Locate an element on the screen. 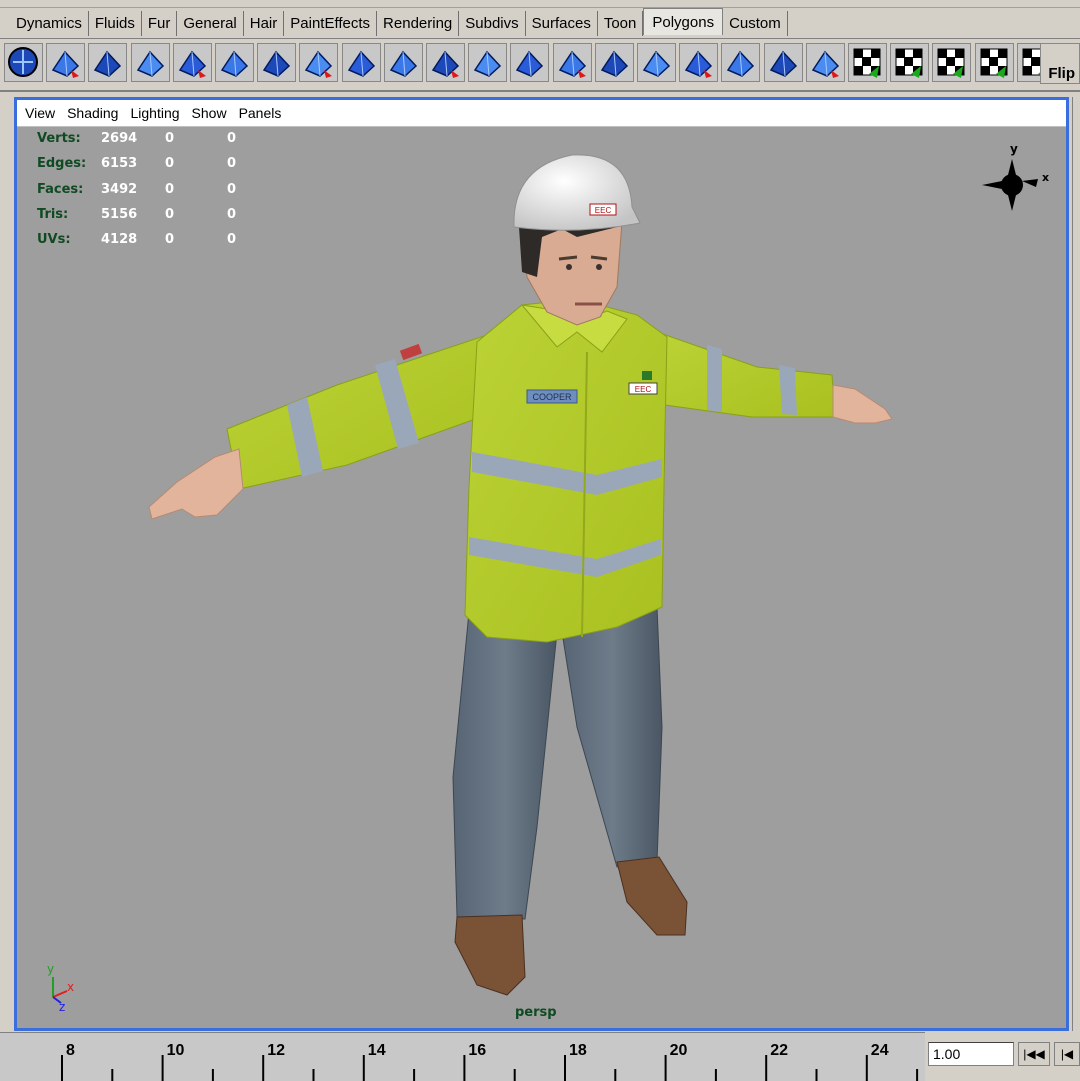 The width and height of the screenshot is (1080, 1081). cube-icon is located at coordinates (192, 62).